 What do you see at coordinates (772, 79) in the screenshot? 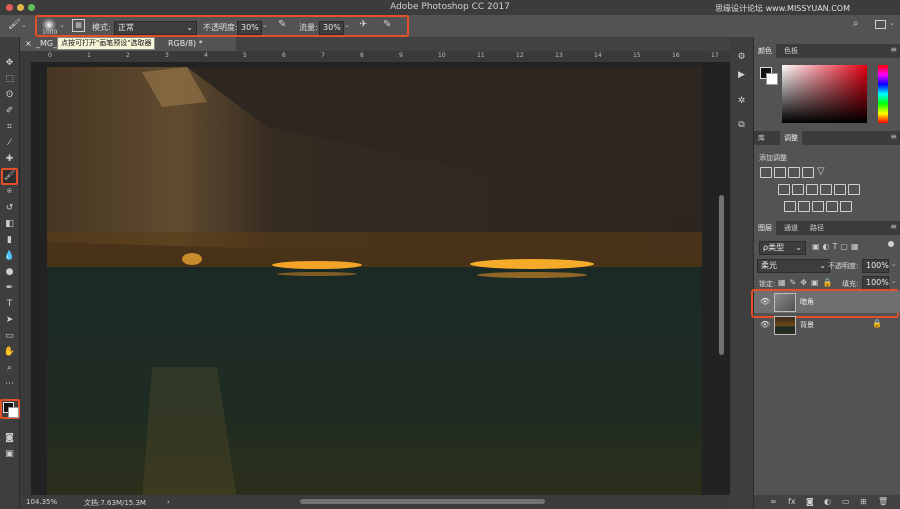
I see `color-panel-background-swatch` at bounding box center [772, 79].